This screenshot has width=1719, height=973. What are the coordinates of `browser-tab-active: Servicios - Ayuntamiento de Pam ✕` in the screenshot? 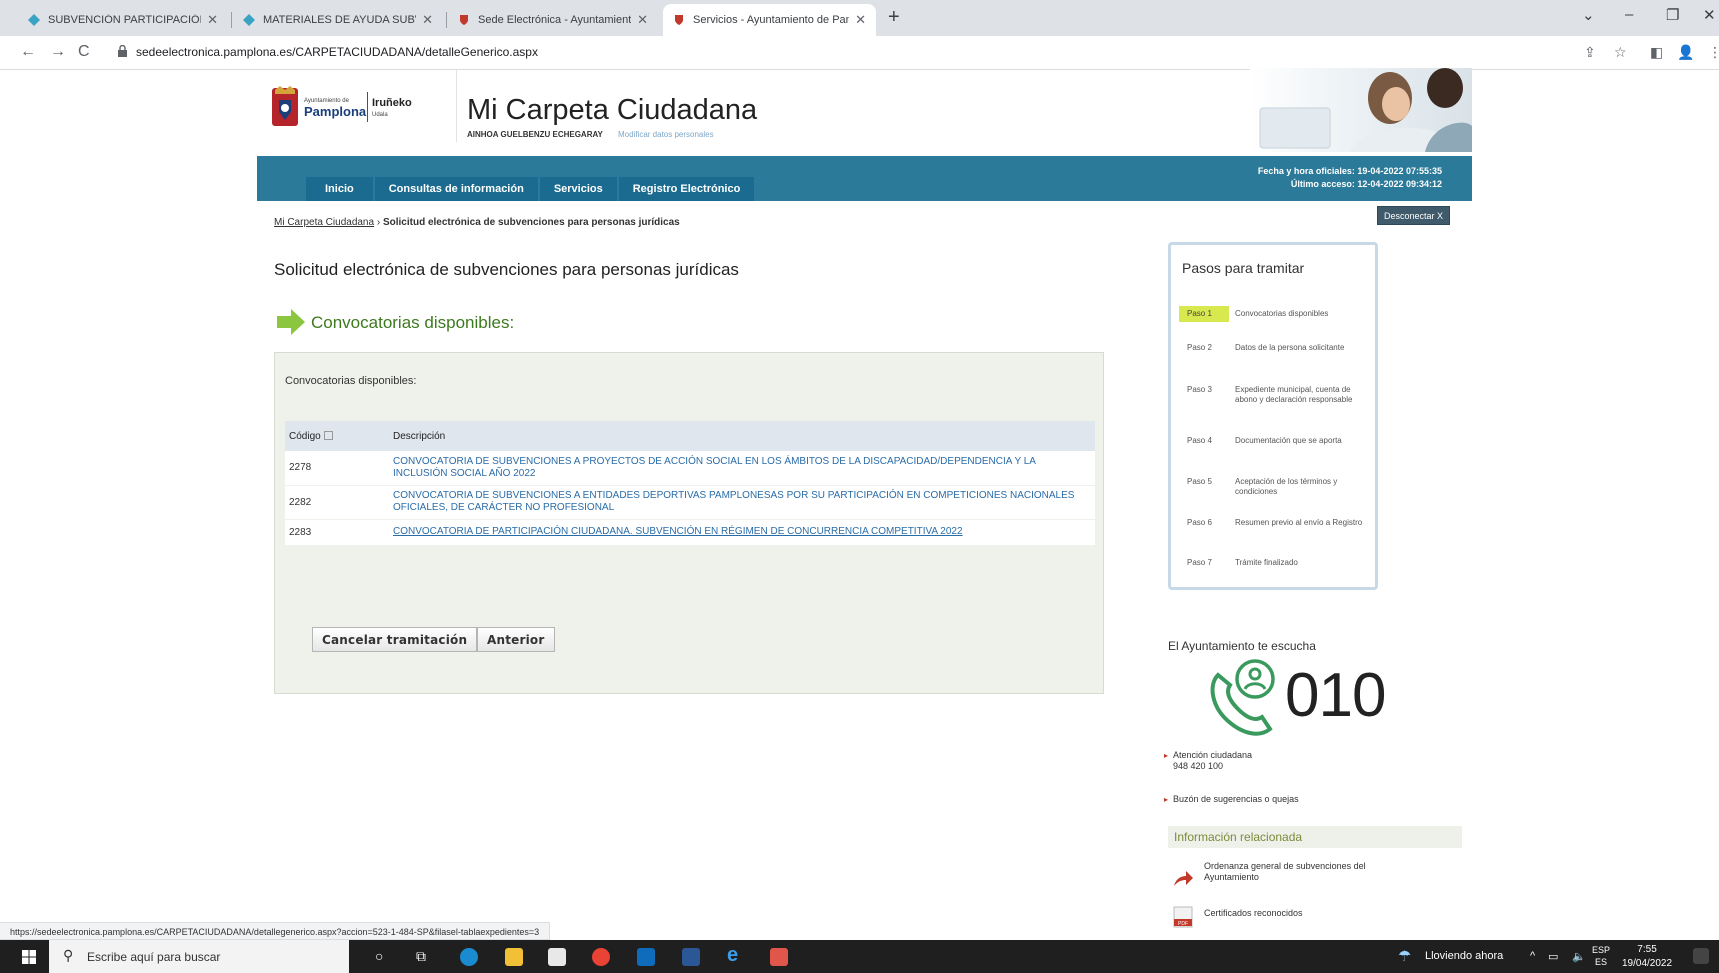 It's located at (769, 20).